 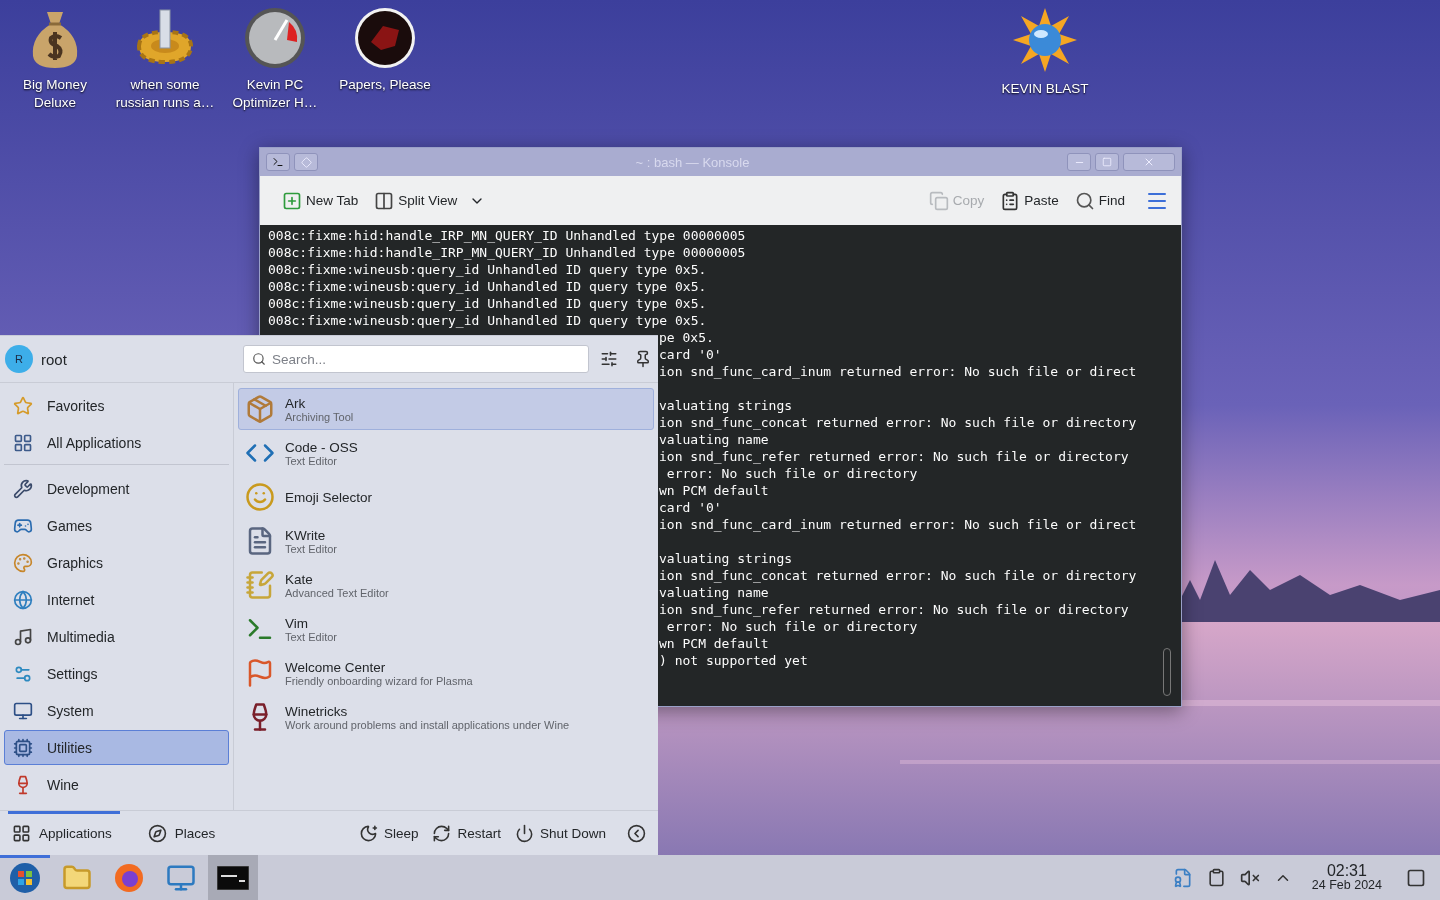 What do you see at coordinates (116, 562) in the screenshot?
I see `category-item: Graphics` at bounding box center [116, 562].